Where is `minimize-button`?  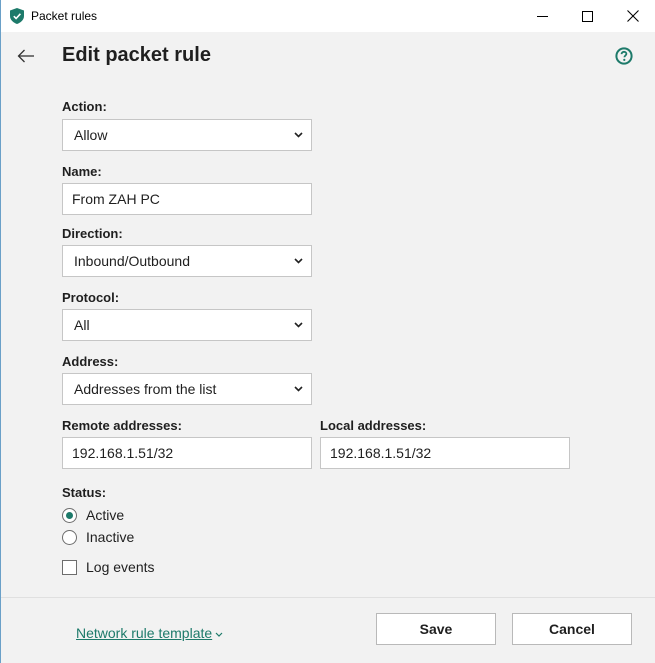
minimize-button is located at coordinates (542, 16).